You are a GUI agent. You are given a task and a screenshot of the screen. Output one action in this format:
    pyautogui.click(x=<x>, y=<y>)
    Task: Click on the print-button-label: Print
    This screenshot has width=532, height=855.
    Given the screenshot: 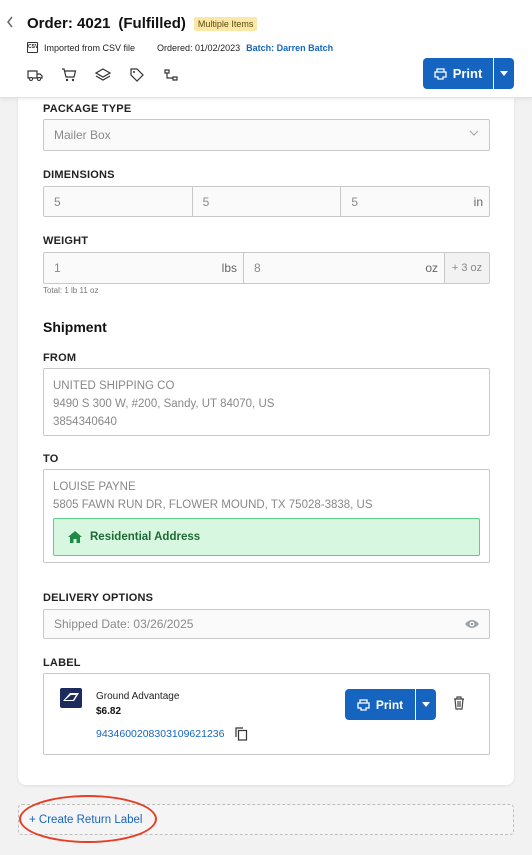 What is the action you would take?
    pyautogui.click(x=467, y=73)
    